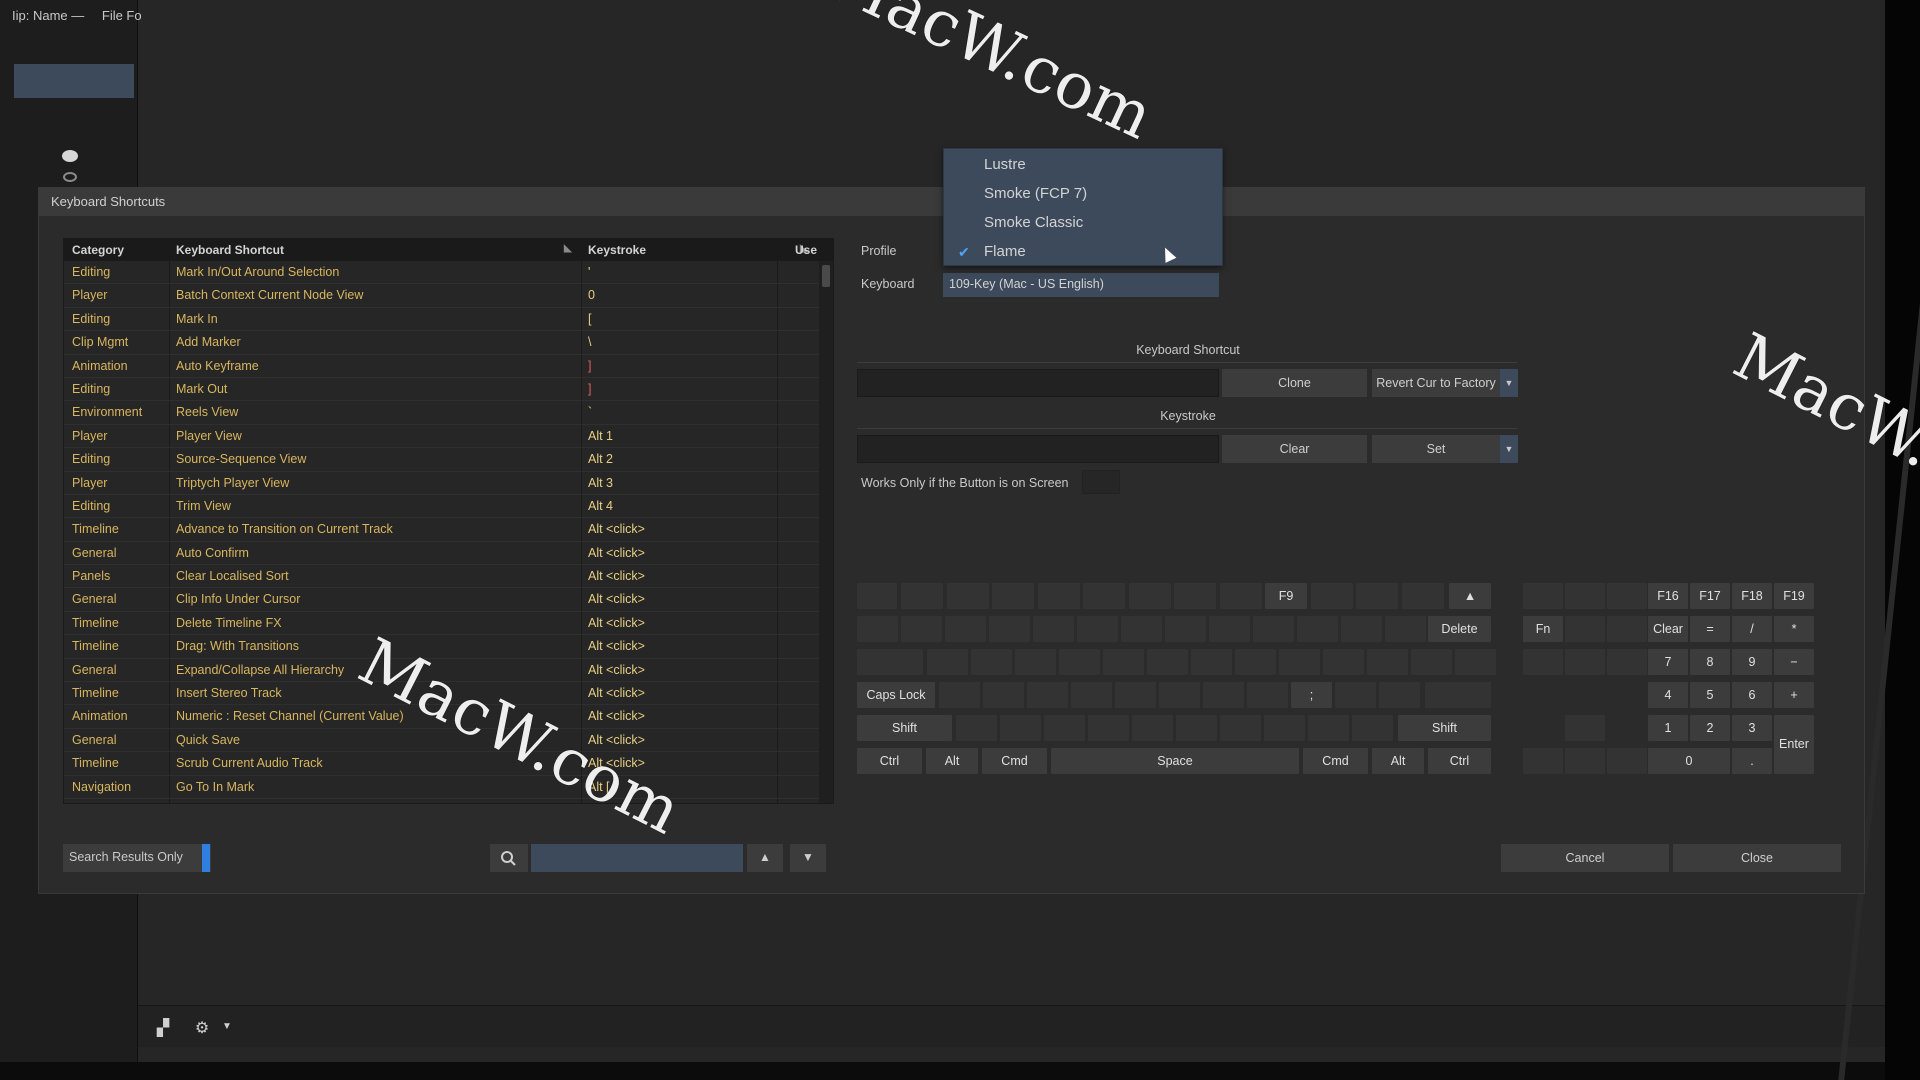 The height and width of the screenshot is (1080, 1920). I want to click on scrollbar-thumb, so click(826, 276).